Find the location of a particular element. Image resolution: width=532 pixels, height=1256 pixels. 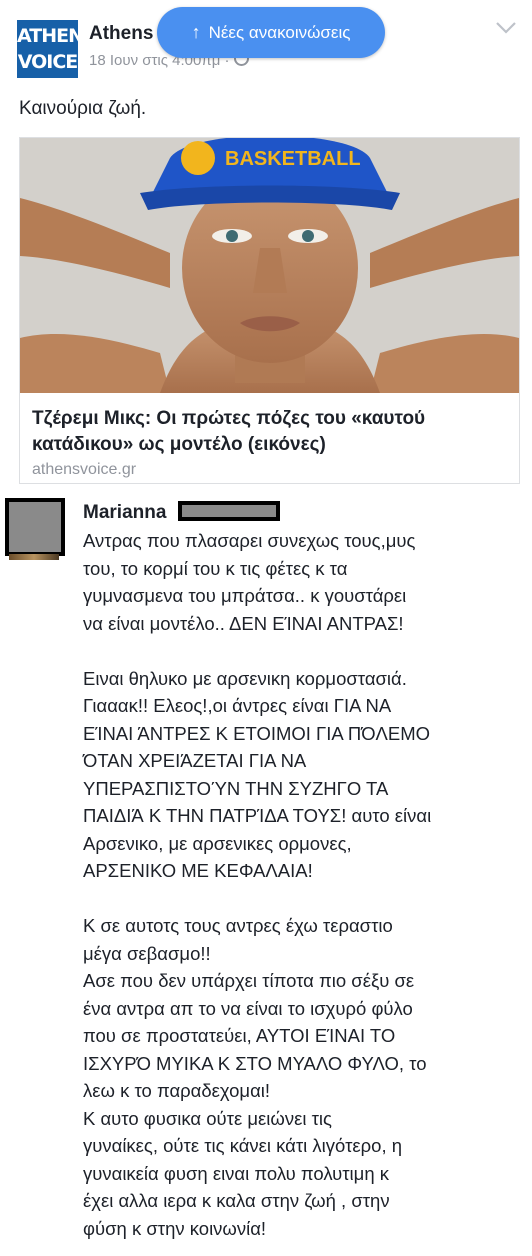

comment-line: Ειναι θηλυκο με αρσενικη κορμοστασιά. is located at coordinates (245, 678).